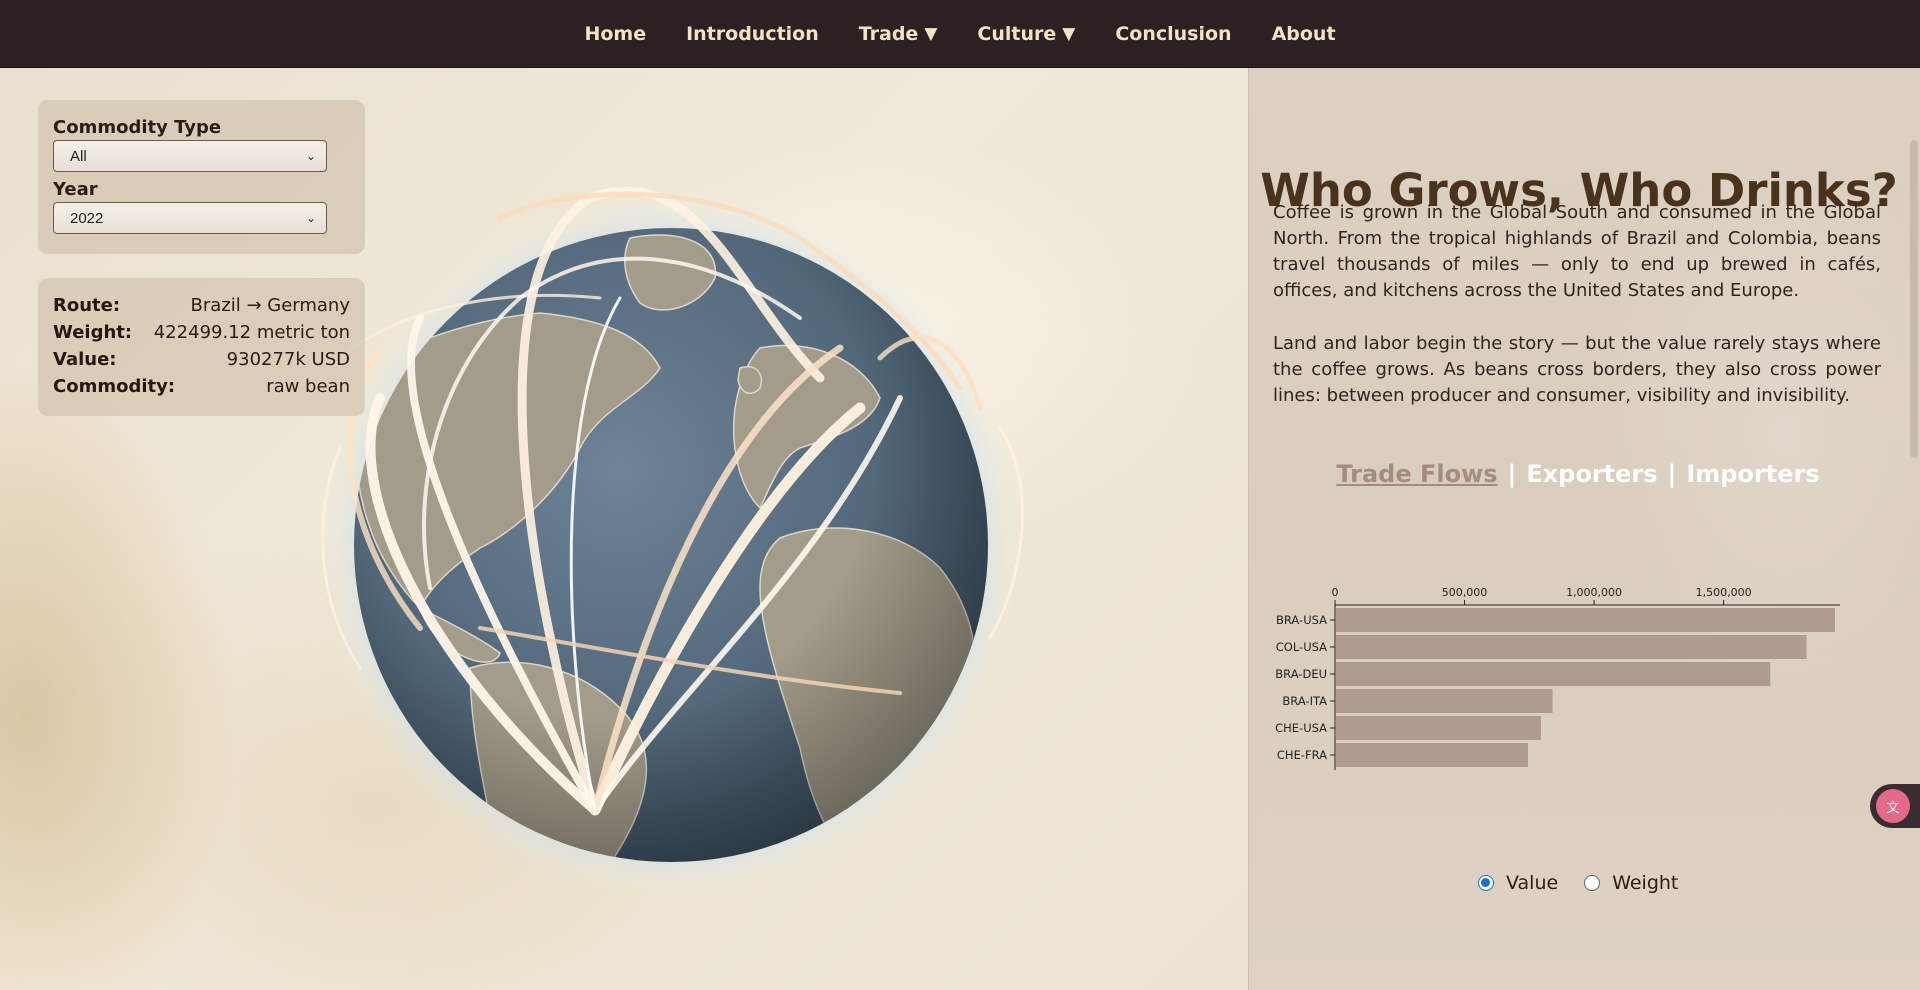  What do you see at coordinates (251, 332) in the screenshot?
I see `weight-value: 422499.12 metric ton` at bounding box center [251, 332].